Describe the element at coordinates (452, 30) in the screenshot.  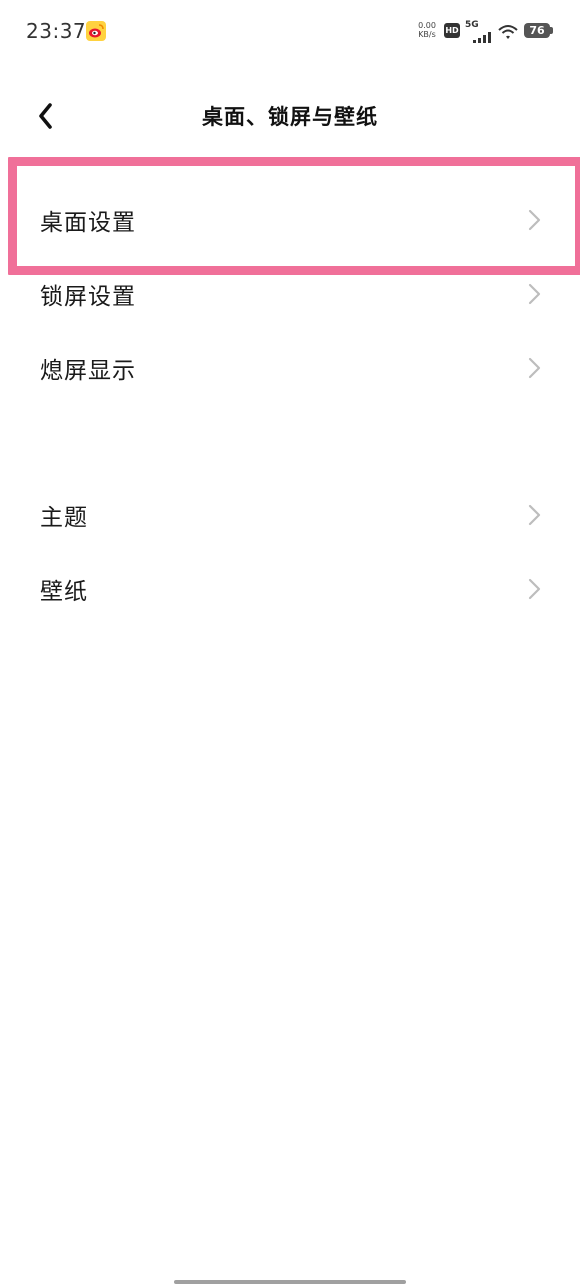
I see `hd-badge: HD` at that location.